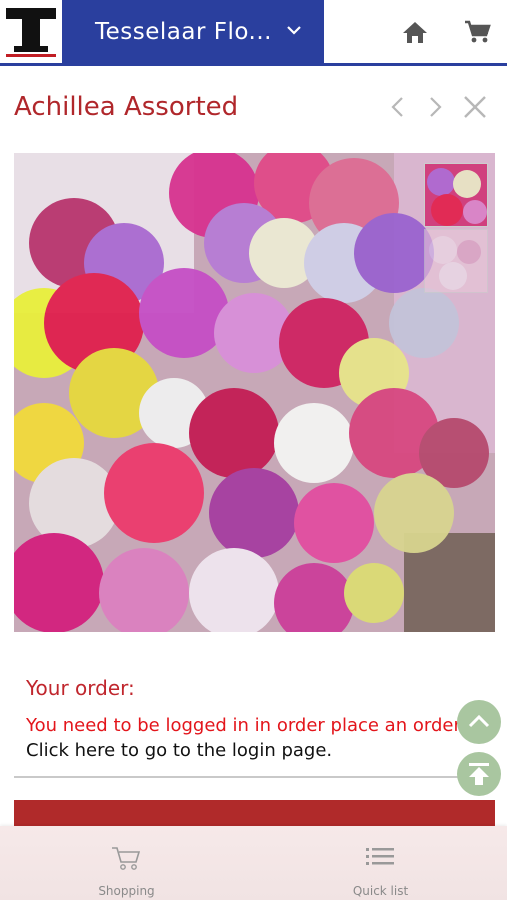 The image size is (507, 900). Describe the element at coordinates (380, 891) in the screenshot. I see `nav-quick-list-label: Quick list` at that location.